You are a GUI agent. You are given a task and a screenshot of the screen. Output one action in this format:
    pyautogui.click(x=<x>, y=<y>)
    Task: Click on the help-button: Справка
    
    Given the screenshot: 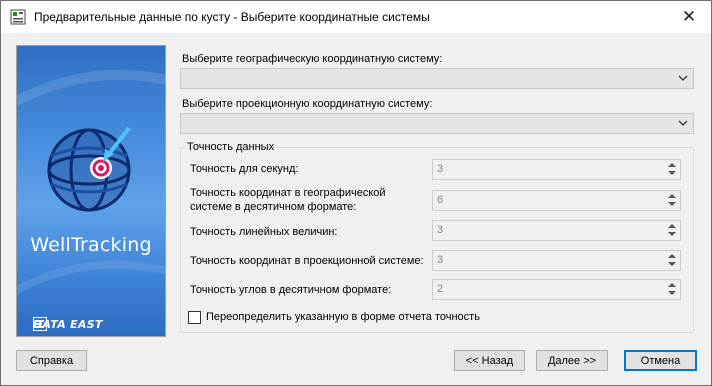 What is the action you would take?
    pyautogui.click(x=51, y=360)
    